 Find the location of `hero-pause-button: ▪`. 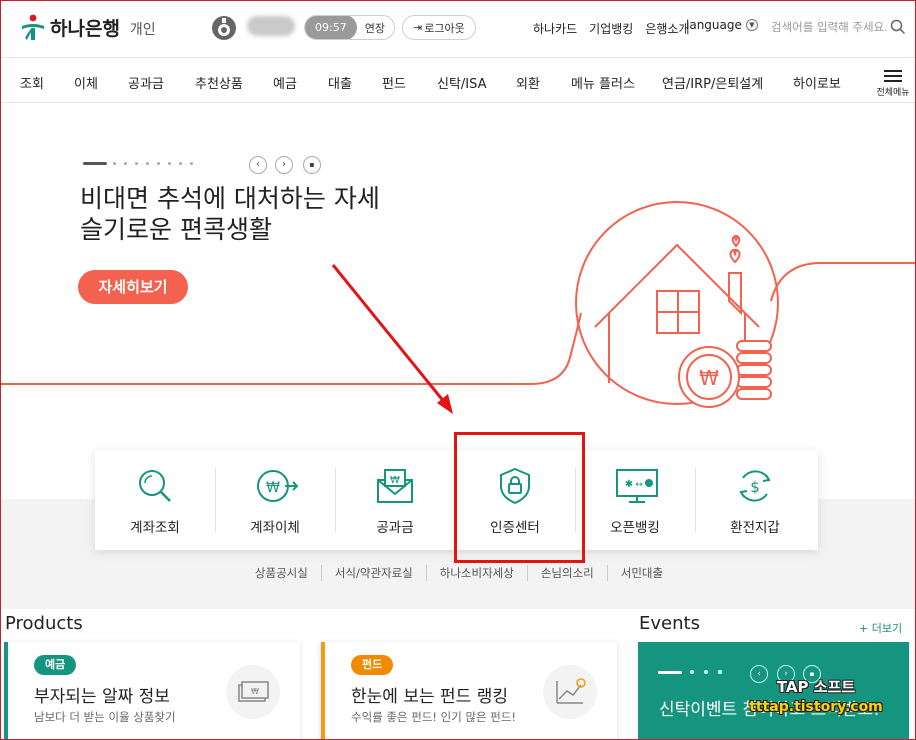

hero-pause-button: ▪ is located at coordinates (312, 165).